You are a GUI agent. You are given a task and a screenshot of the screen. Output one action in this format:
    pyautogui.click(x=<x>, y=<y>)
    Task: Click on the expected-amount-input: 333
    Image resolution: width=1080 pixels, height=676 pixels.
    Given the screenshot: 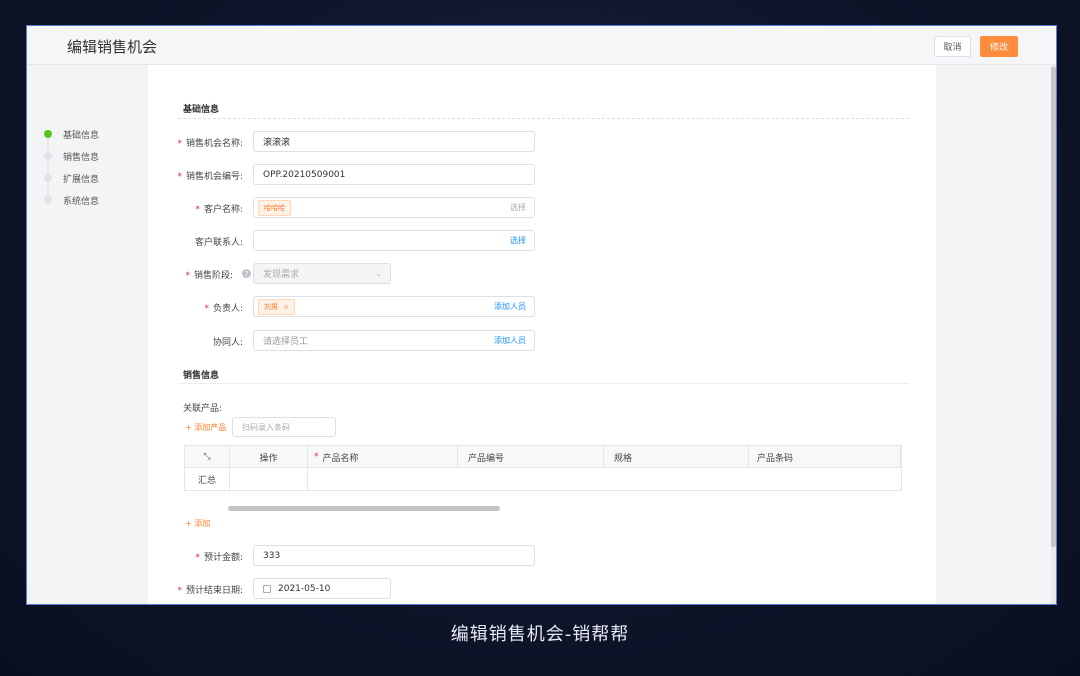 What is the action you would take?
    pyautogui.click(x=394, y=555)
    